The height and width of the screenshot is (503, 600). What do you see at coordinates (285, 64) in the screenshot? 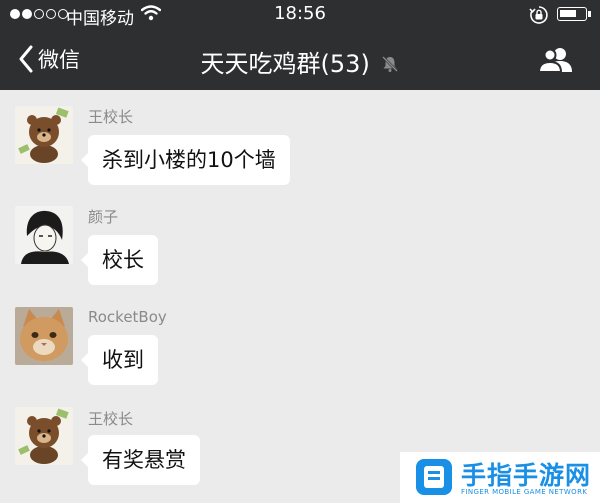
I see `chat-title: 天天吃鸡群(53)` at bounding box center [285, 64].